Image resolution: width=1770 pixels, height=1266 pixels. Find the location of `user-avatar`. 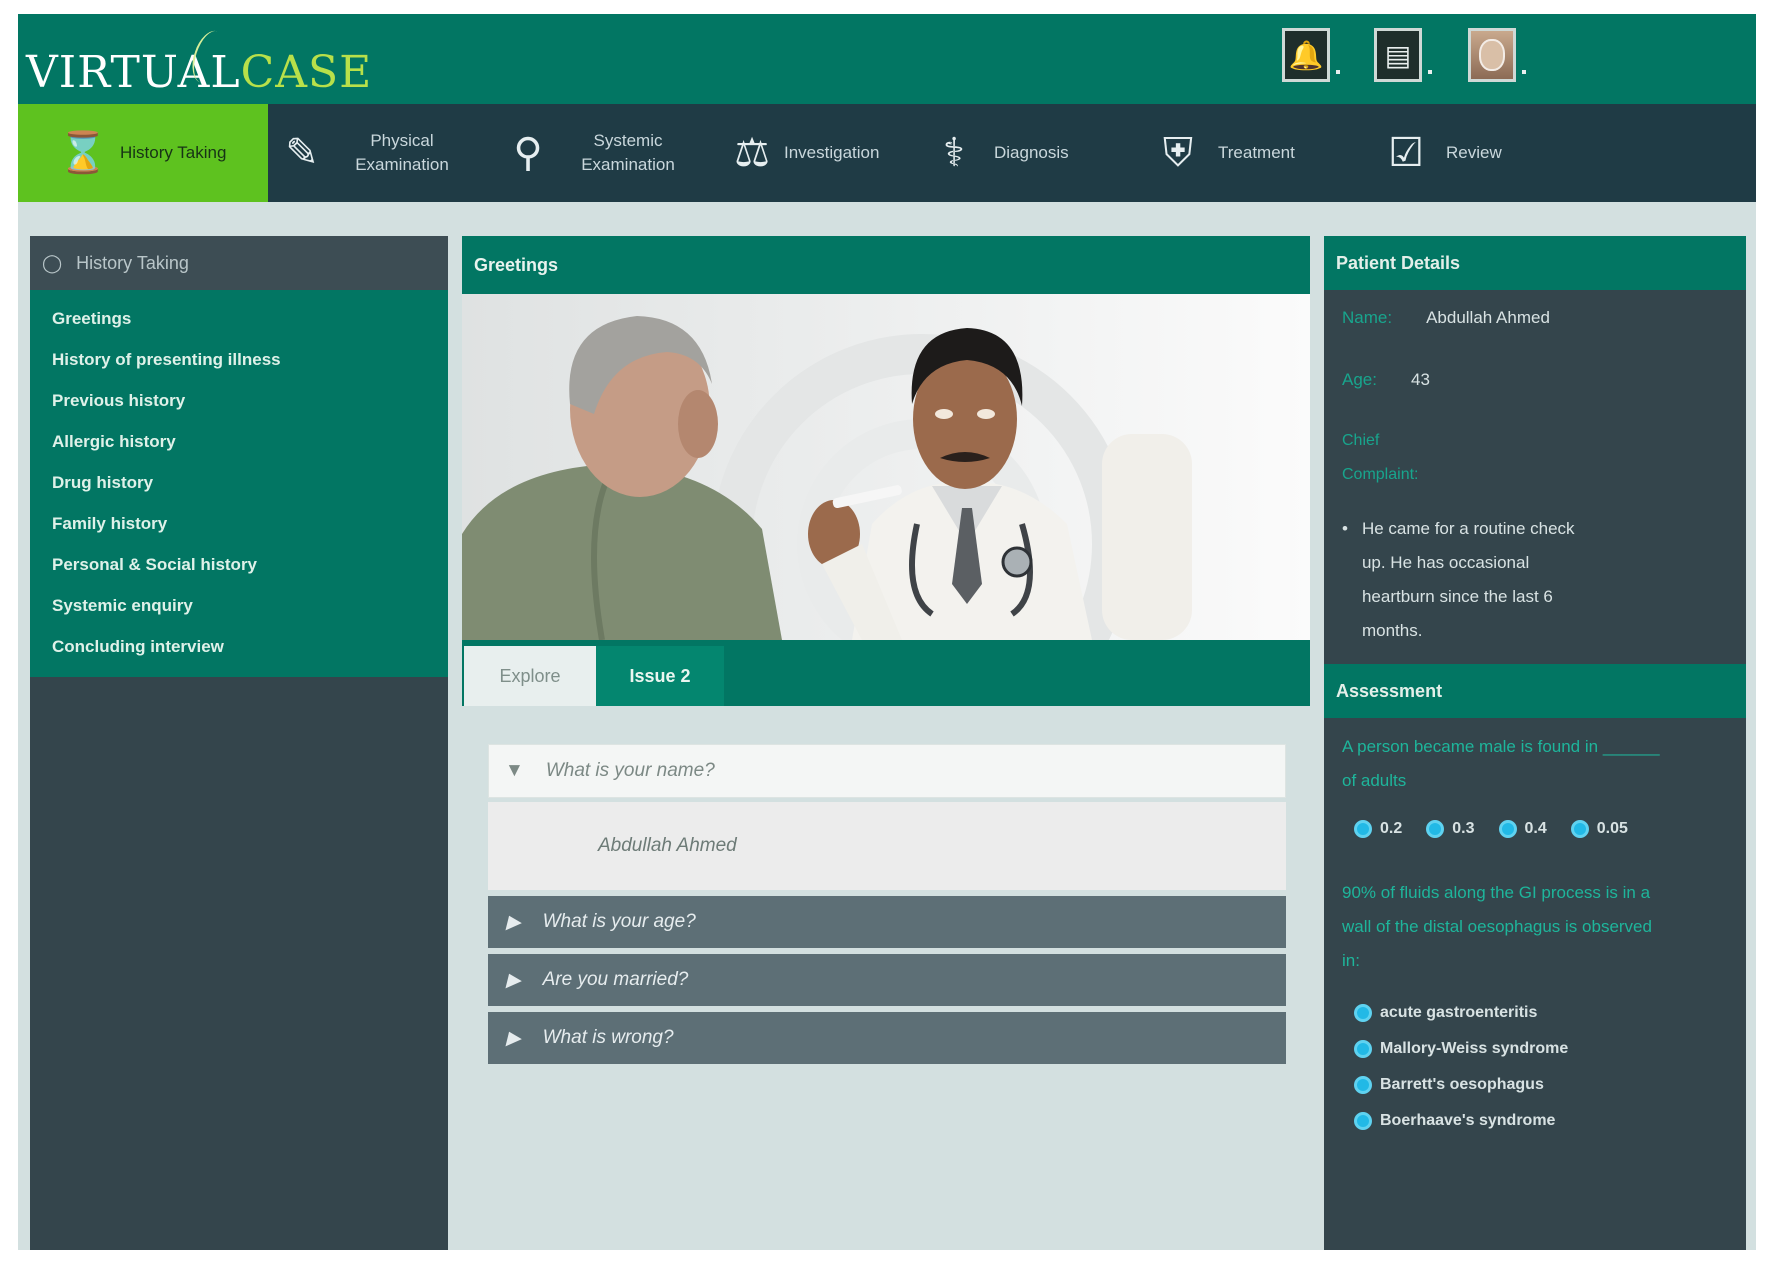

user-avatar is located at coordinates (1492, 55).